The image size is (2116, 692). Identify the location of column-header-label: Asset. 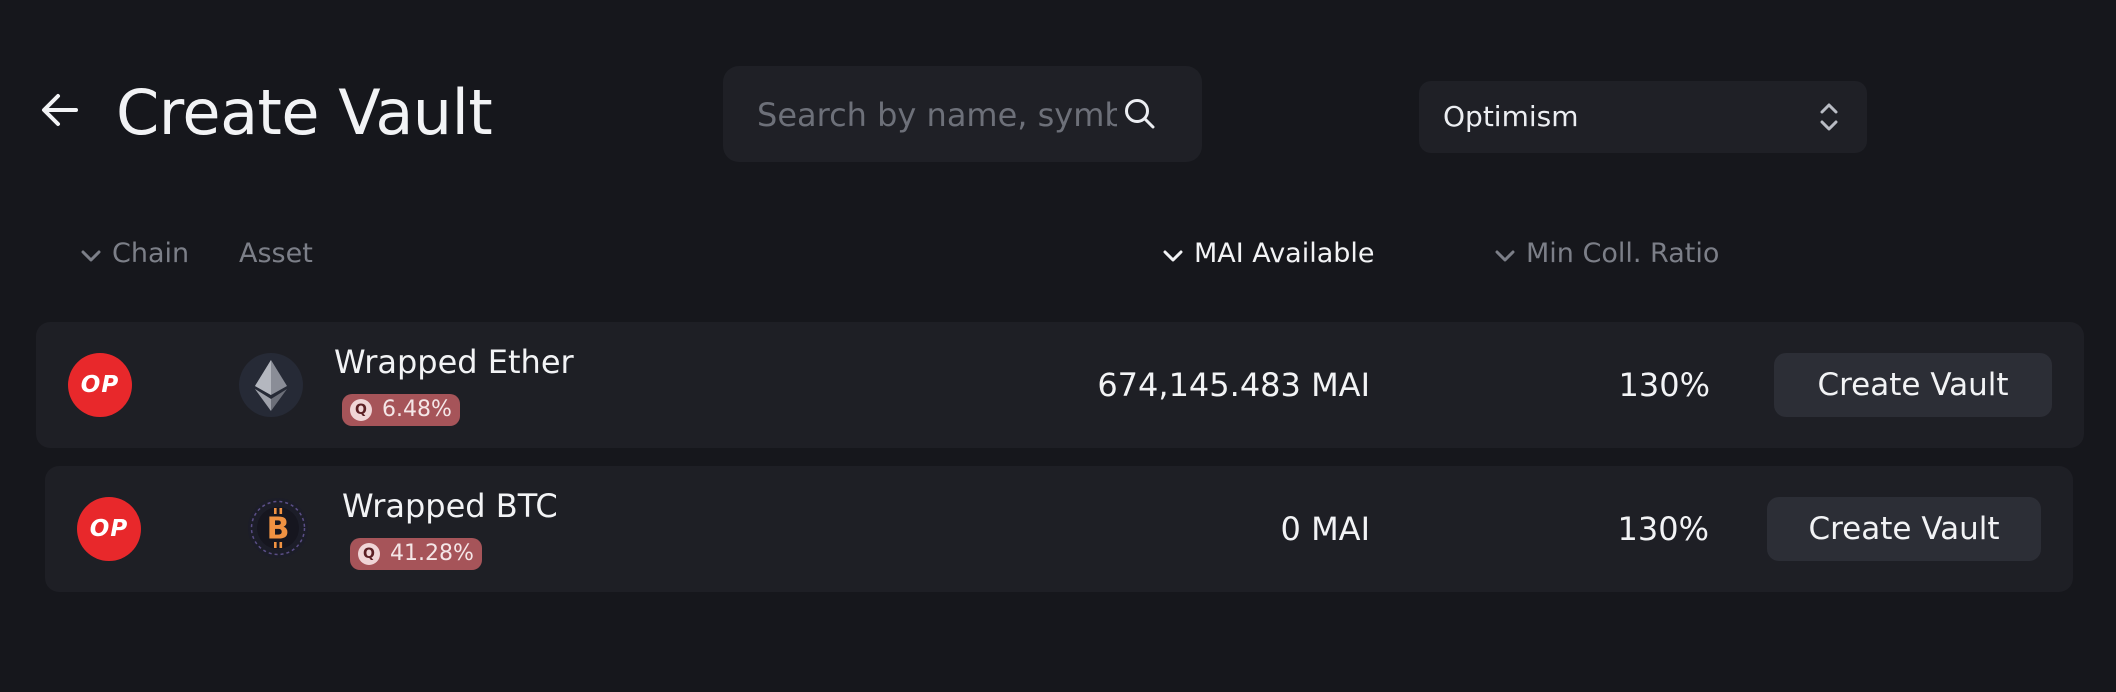
(276, 253).